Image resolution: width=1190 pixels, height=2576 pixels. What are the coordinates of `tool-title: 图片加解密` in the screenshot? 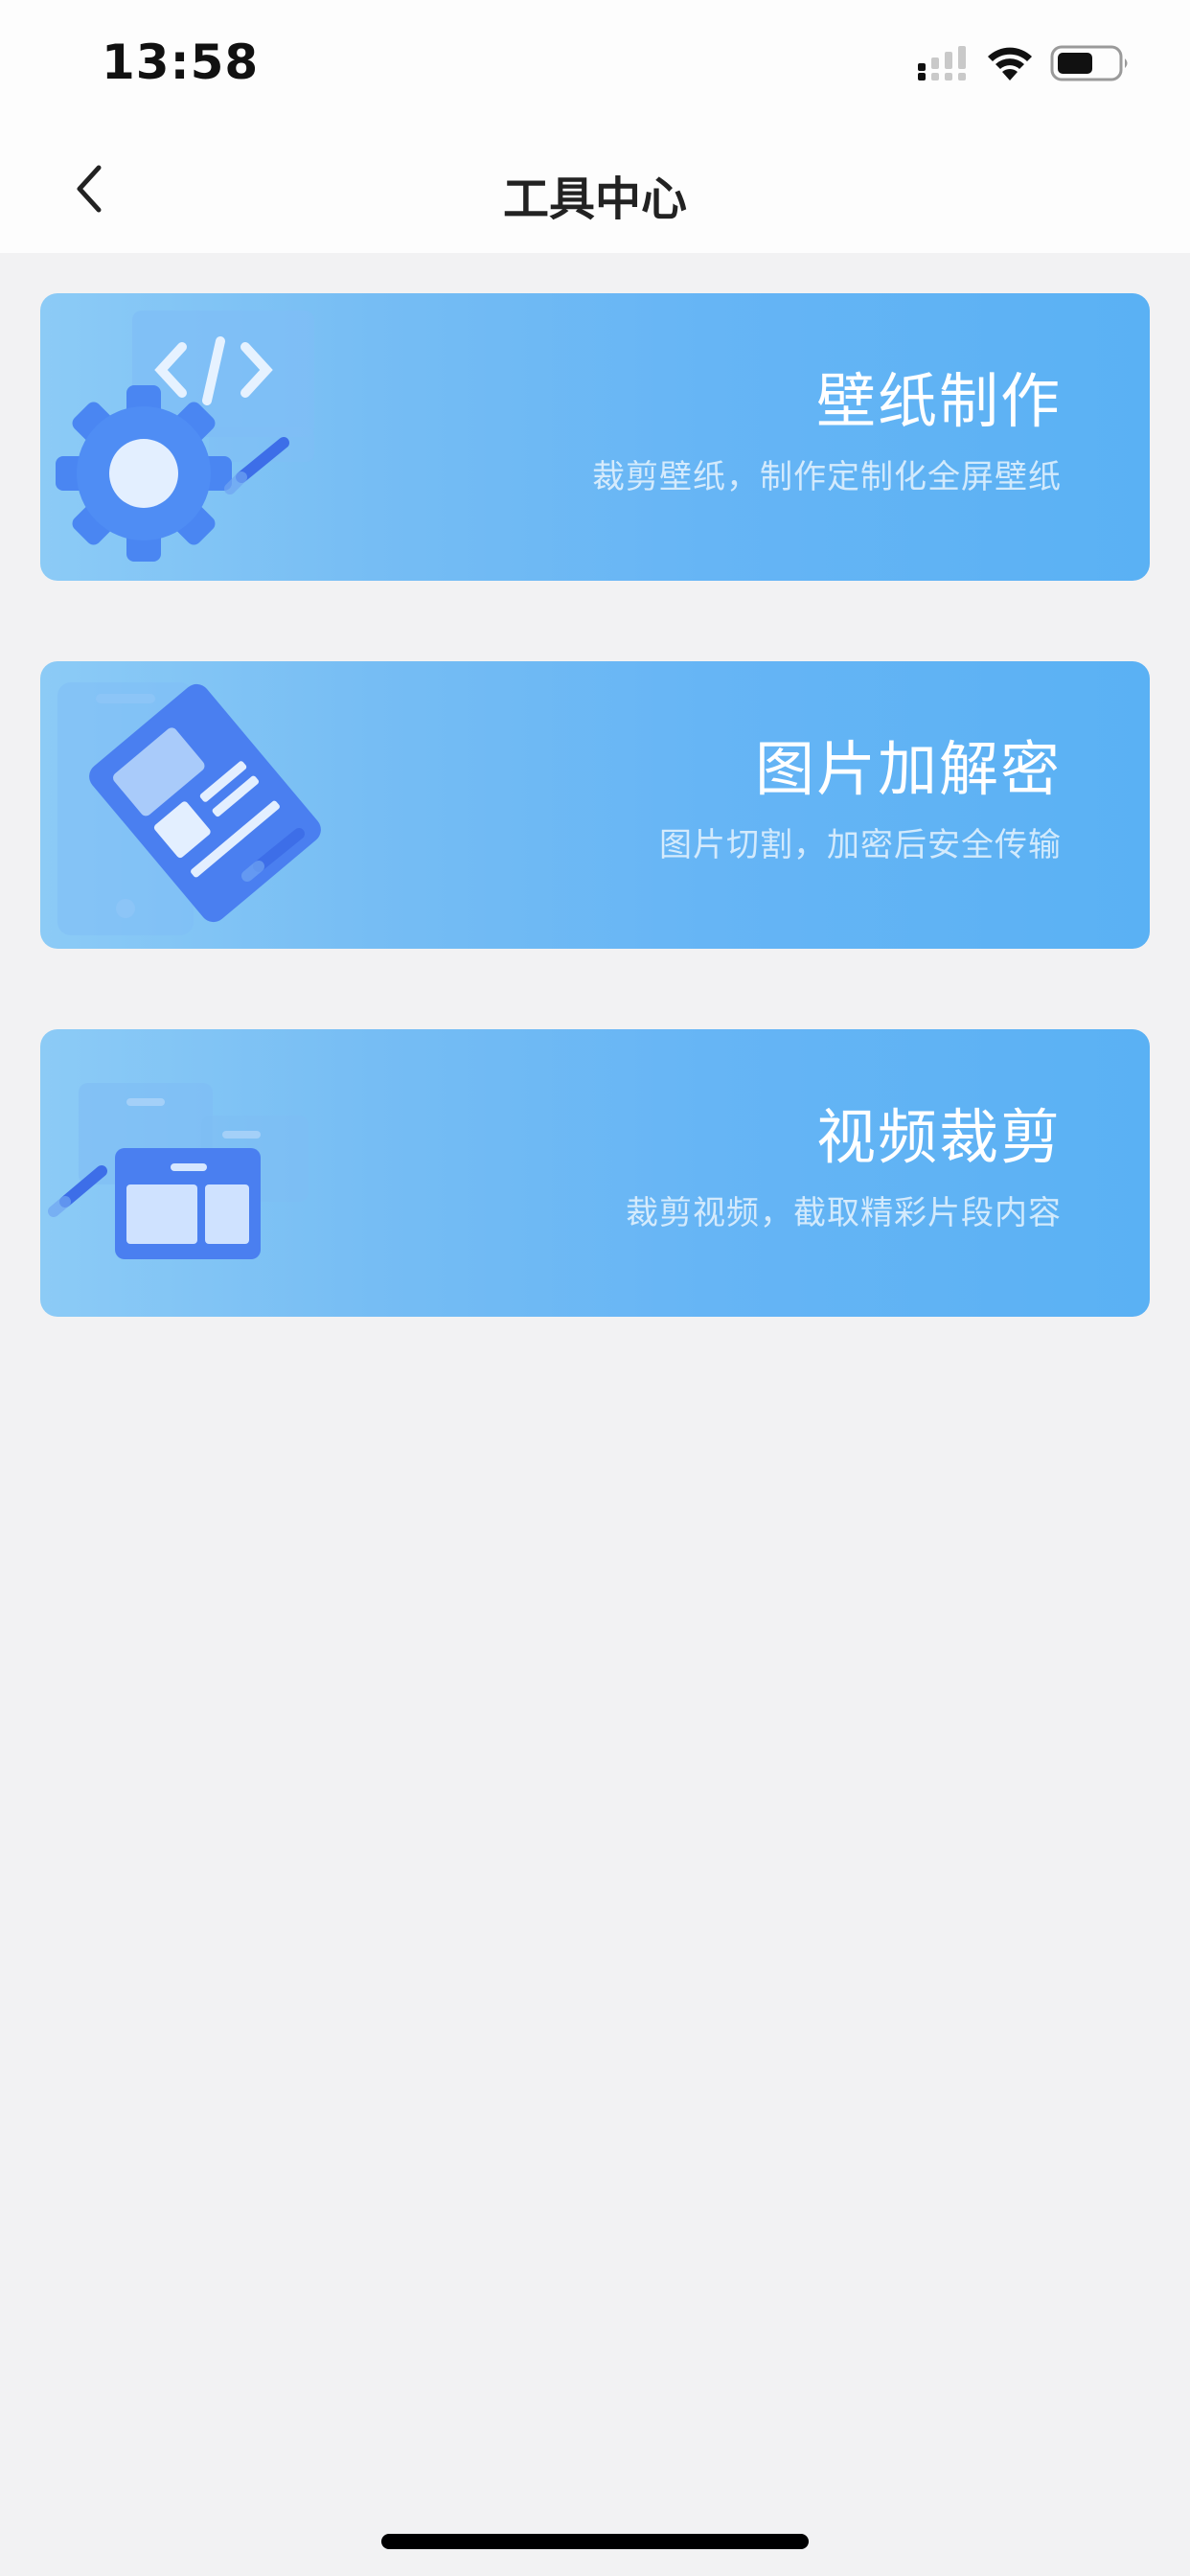 It's located at (908, 769).